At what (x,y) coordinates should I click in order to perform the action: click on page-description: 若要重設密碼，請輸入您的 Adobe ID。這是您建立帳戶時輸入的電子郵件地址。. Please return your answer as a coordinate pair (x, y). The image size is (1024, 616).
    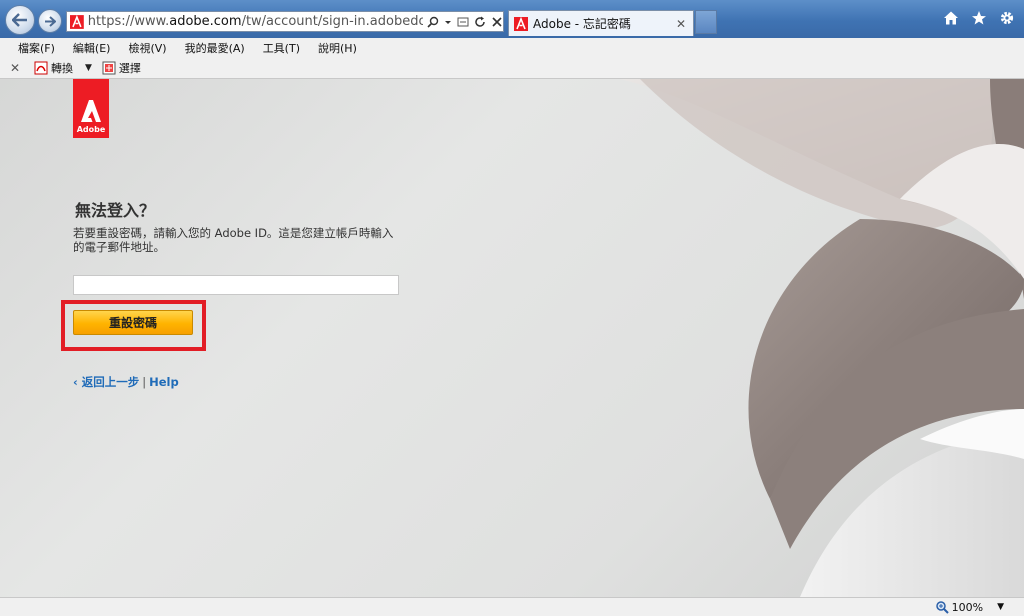
    Looking at the image, I should click on (233, 240).